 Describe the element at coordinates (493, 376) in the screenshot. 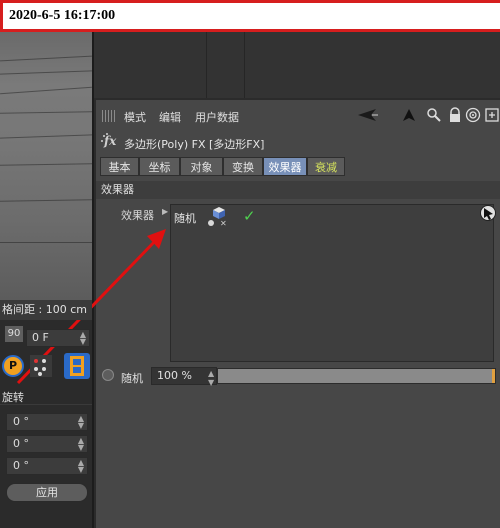

I see `random-slider-knob` at that location.